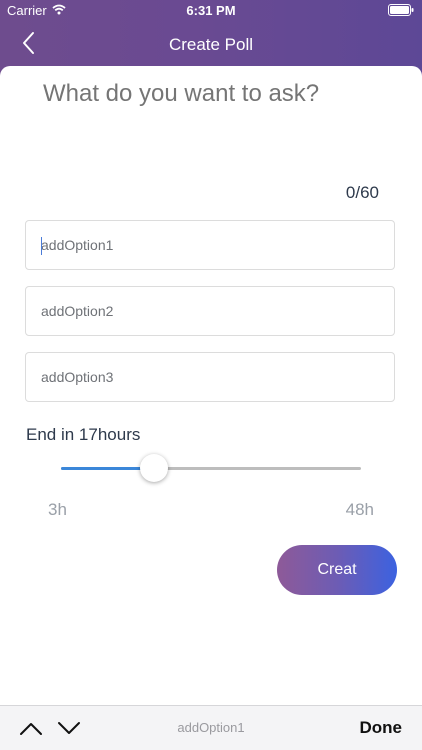 Image resolution: width=422 pixels, height=750 pixels. I want to click on battery-icon, so click(401, 10).